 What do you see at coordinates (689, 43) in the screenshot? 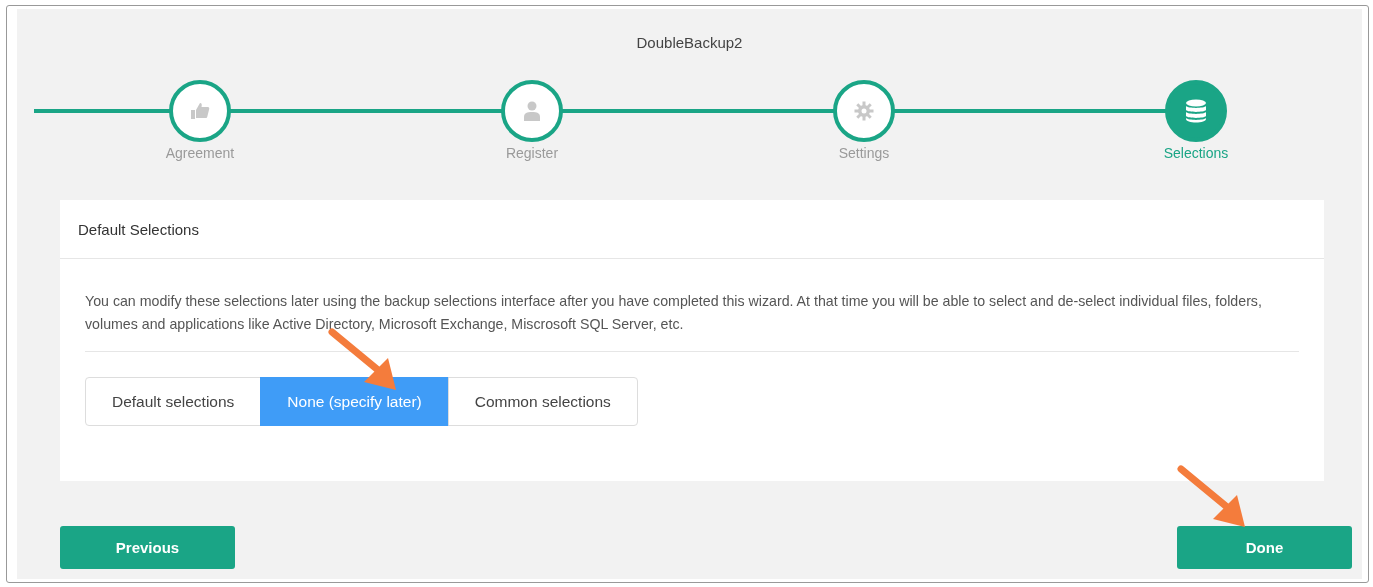
I see `window-title: DoubleBackup2` at bounding box center [689, 43].